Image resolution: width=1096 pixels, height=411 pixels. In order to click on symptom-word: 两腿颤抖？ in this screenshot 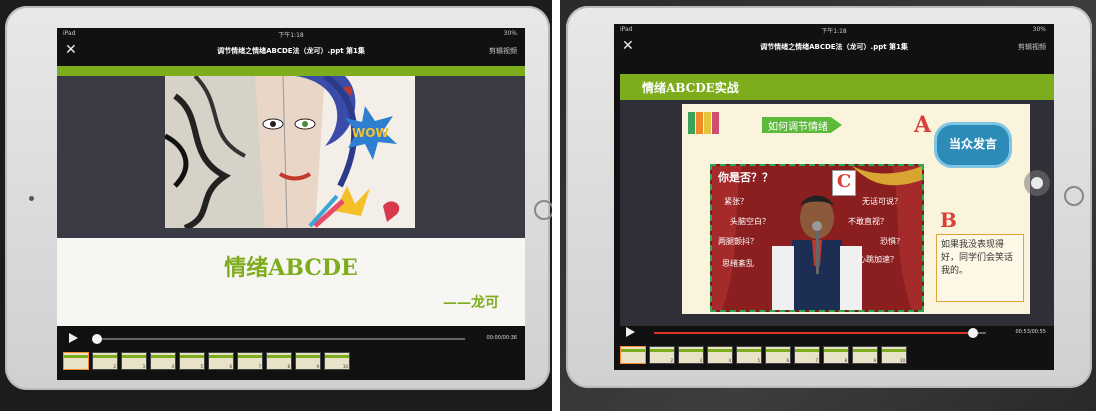, I will do `click(738, 241)`.